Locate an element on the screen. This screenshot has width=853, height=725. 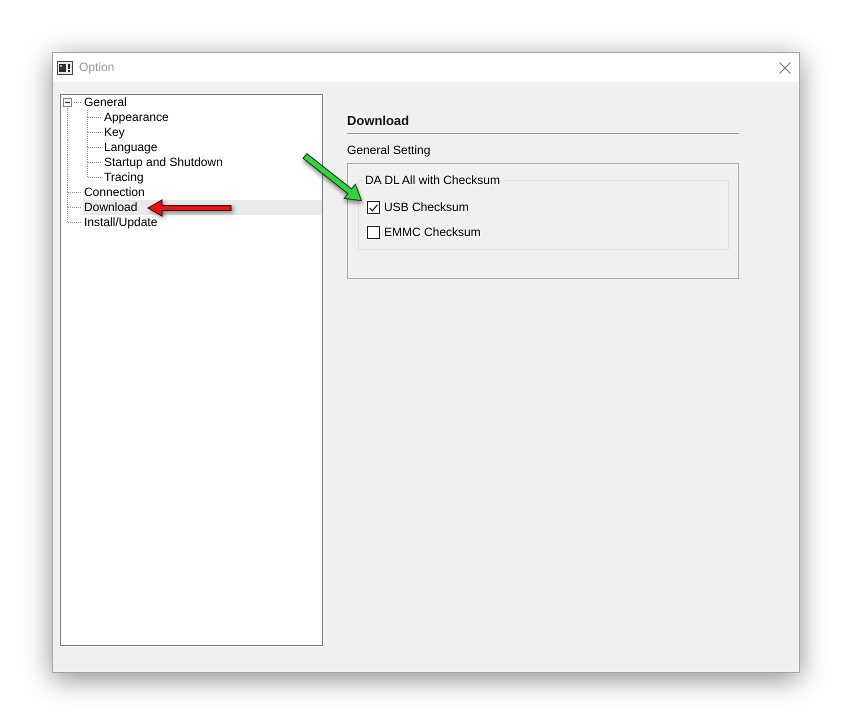
section-heading: Download is located at coordinates (378, 120).